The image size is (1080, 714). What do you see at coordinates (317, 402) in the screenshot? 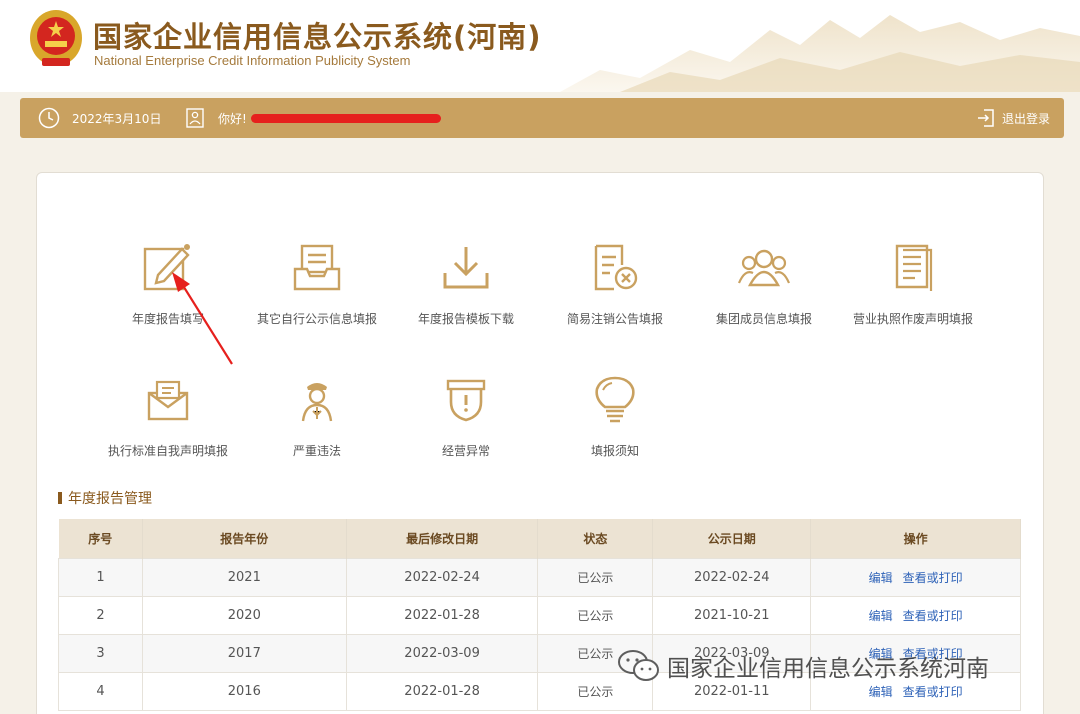
I see `officer-icon` at bounding box center [317, 402].